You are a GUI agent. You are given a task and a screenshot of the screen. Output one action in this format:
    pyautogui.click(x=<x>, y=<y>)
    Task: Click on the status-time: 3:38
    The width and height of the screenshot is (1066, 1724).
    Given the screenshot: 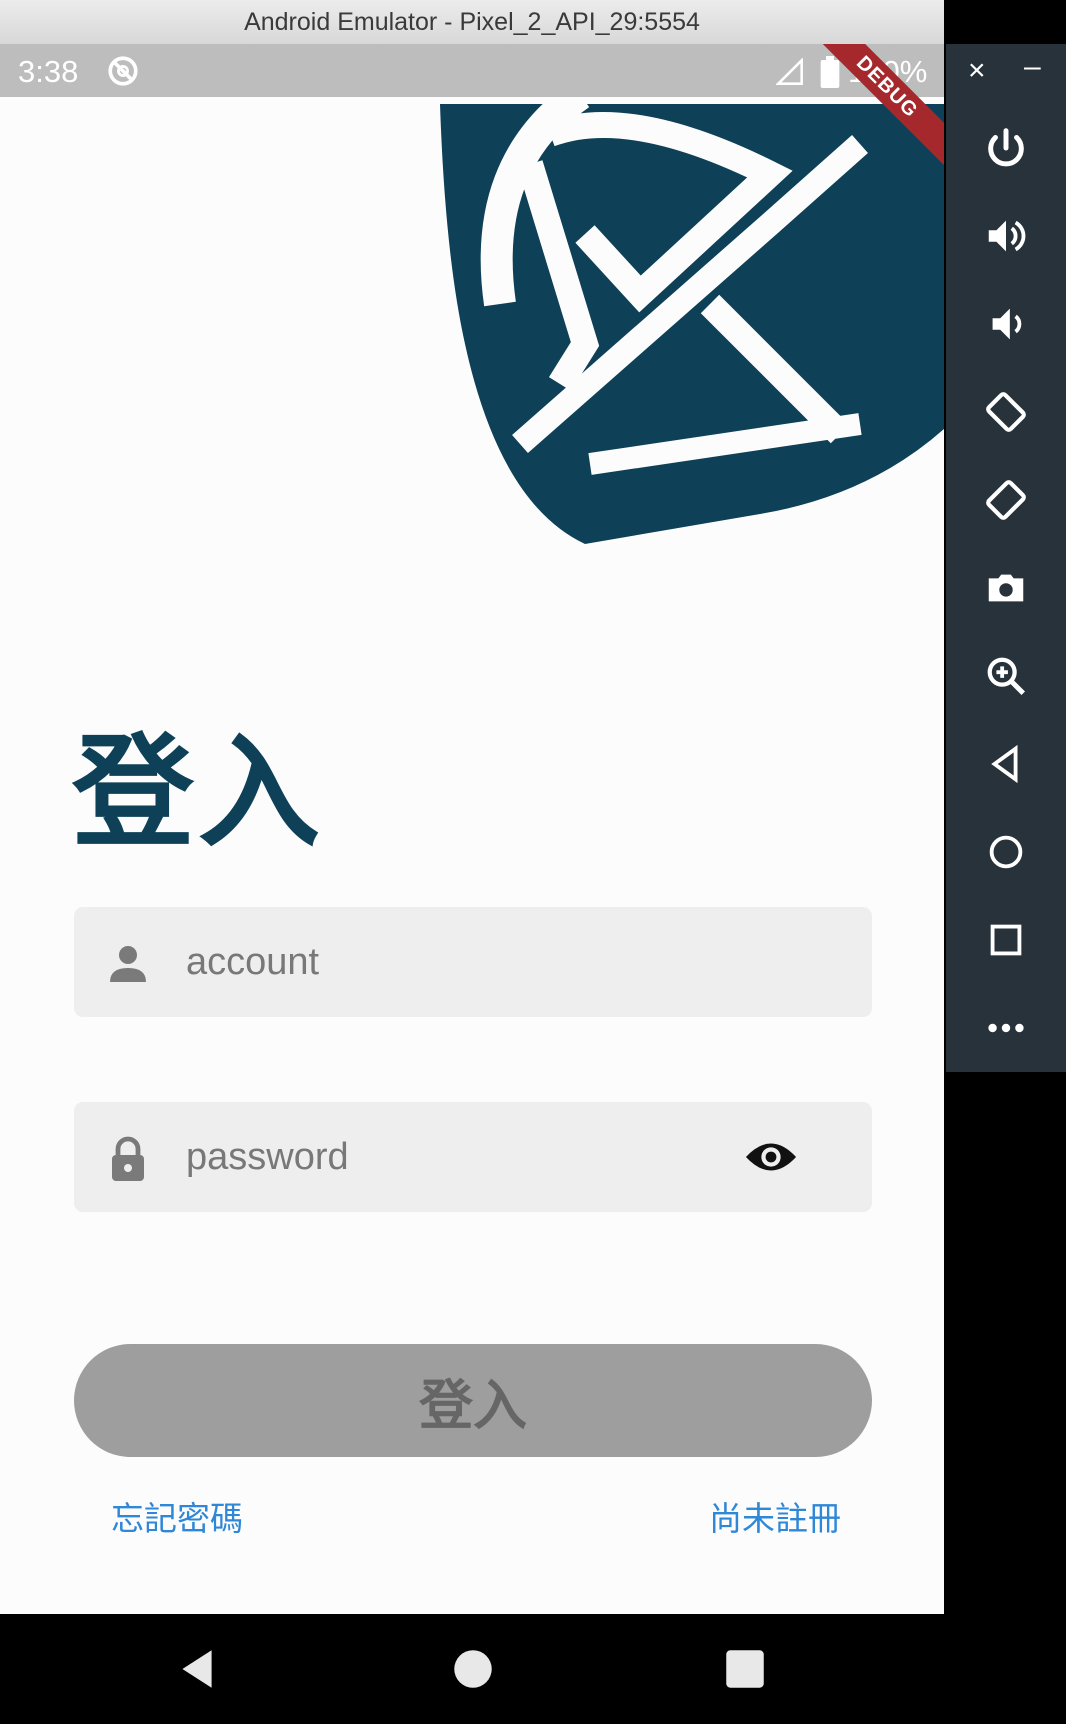 What is the action you would take?
    pyautogui.click(x=48, y=71)
    